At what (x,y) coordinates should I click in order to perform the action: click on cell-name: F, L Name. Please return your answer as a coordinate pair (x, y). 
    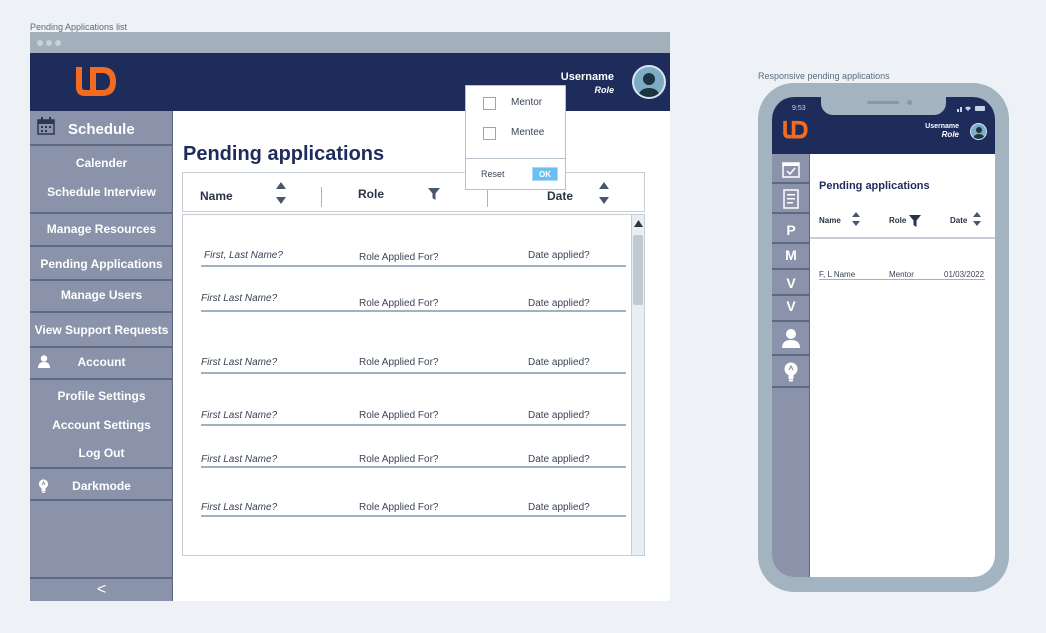
    Looking at the image, I should click on (837, 274).